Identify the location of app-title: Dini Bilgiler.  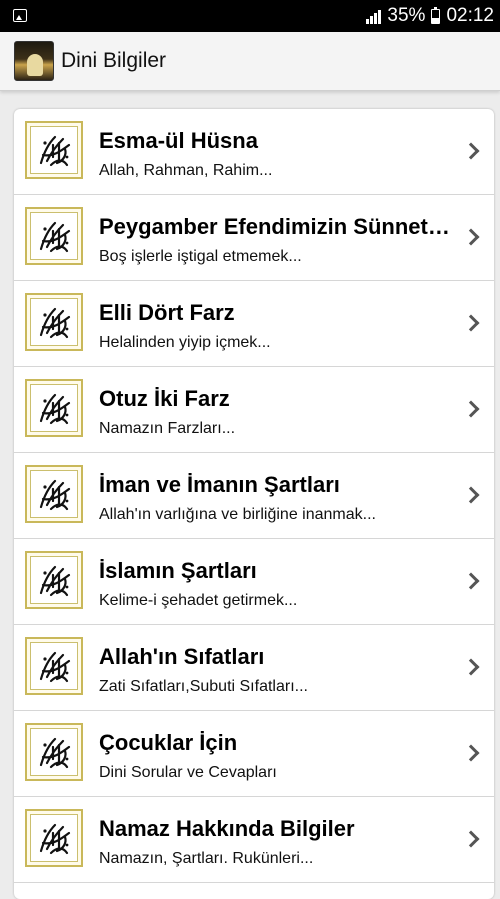
(114, 60).